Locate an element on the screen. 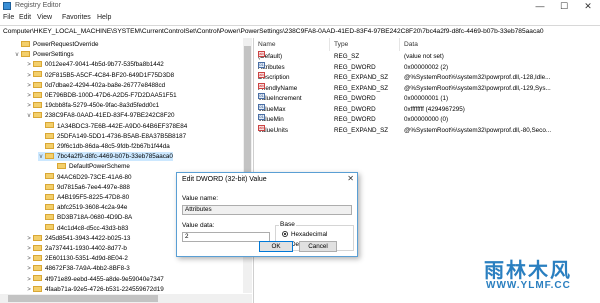  value-name-cell: 01 Attributes is located at coordinates (271, 66).